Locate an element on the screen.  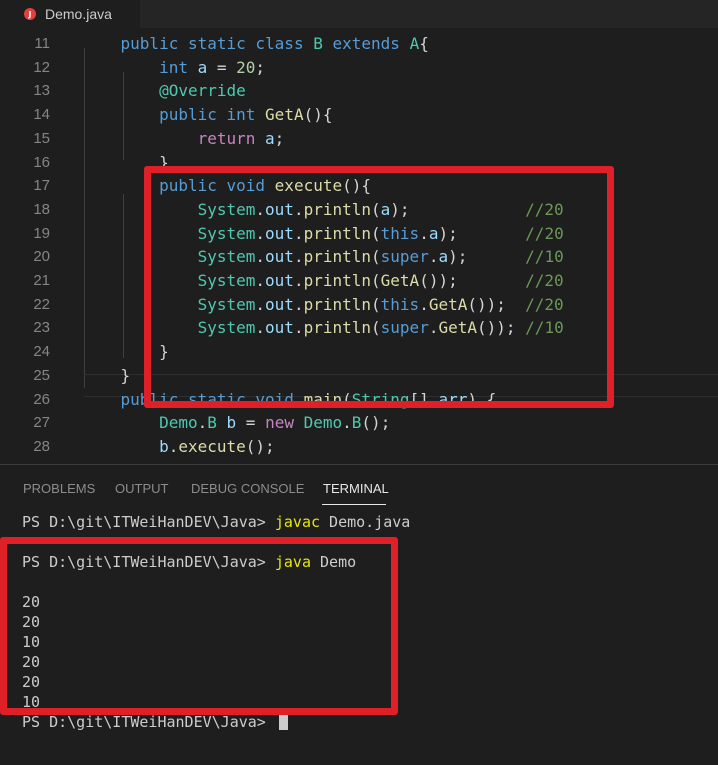
tab-terminal: TERMINAL is located at coordinates (356, 488).